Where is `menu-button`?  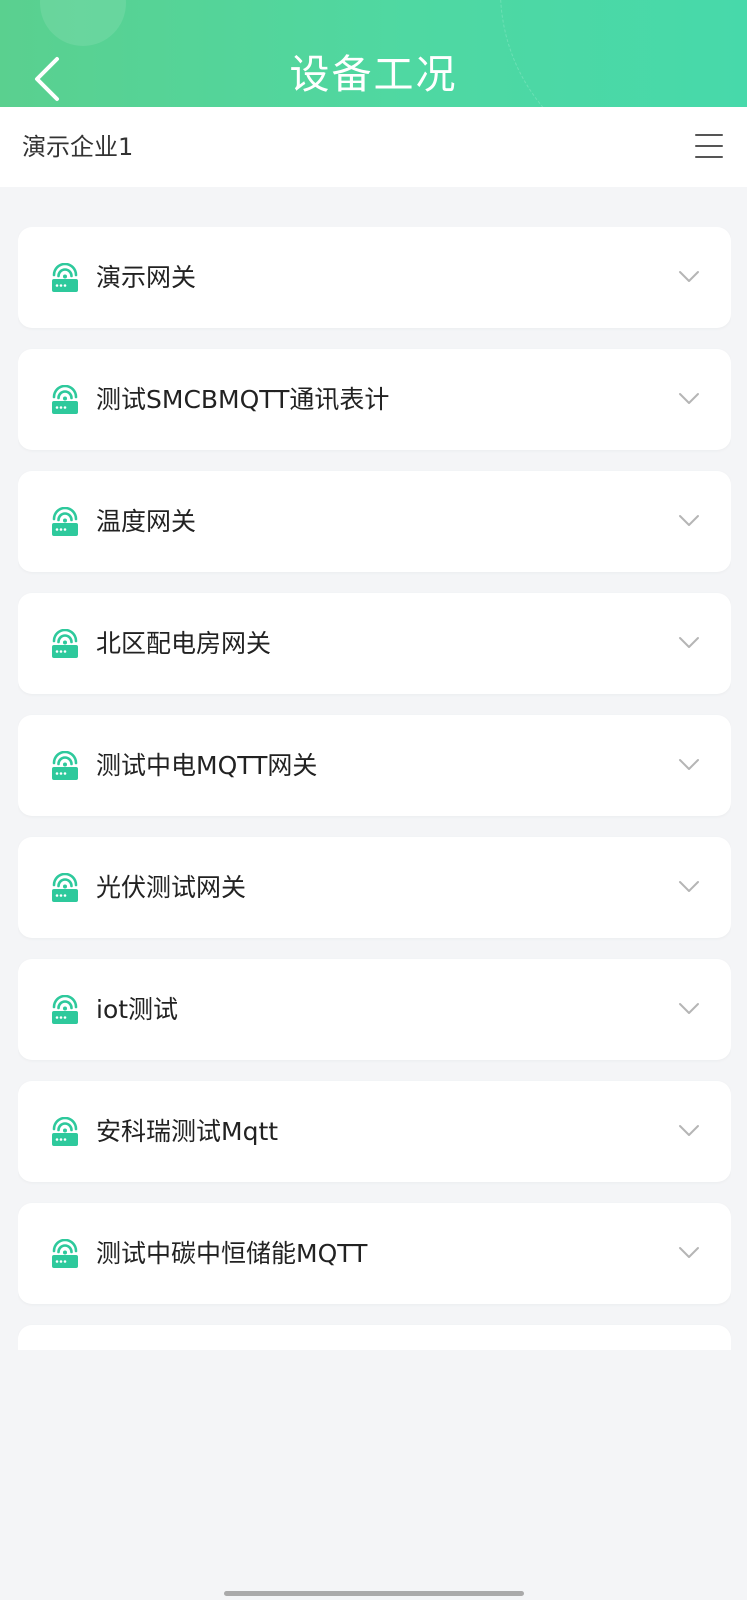
menu-button is located at coordinates (709, 147).